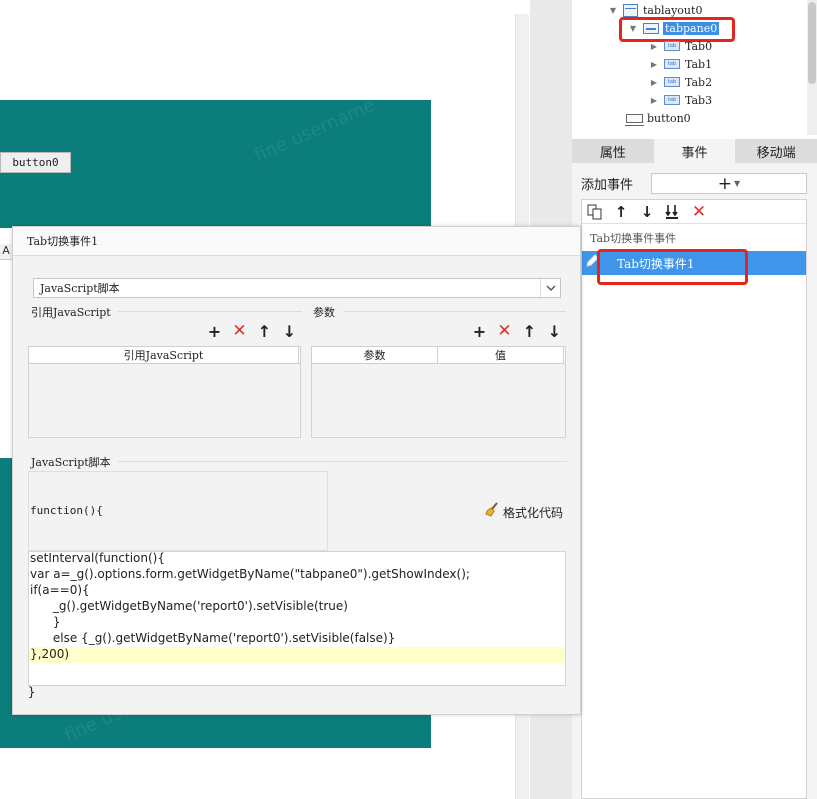  What do you see at coordinates (776, 151) in the screenshot?
I see `tab-mobile: 移动端` at bounding box center [776, 151].